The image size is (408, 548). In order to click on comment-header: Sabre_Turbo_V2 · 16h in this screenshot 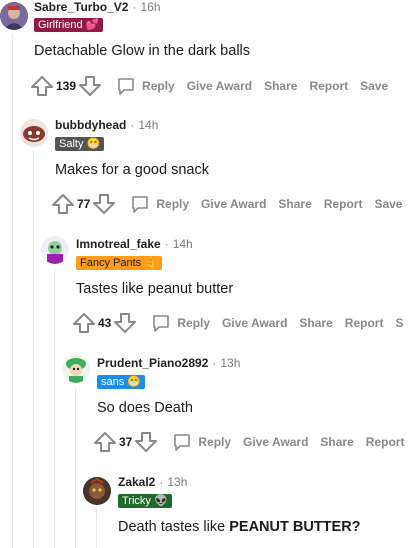, I will do `click(97, 7)`.